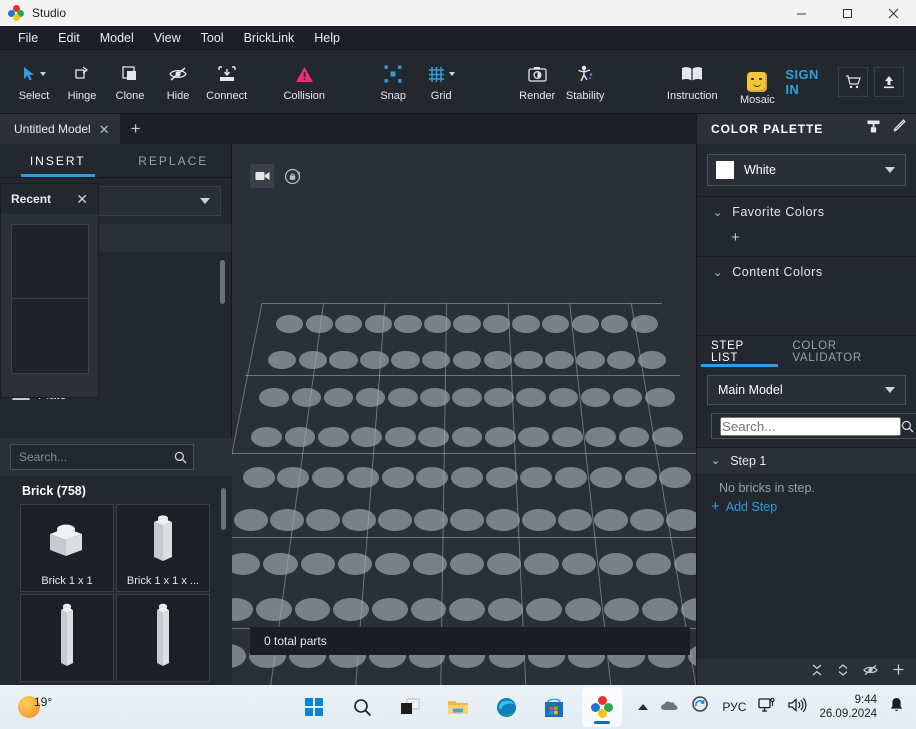 The height and width of the screenshot is (729, 916). I want to click on store-button, so click(554, 707).